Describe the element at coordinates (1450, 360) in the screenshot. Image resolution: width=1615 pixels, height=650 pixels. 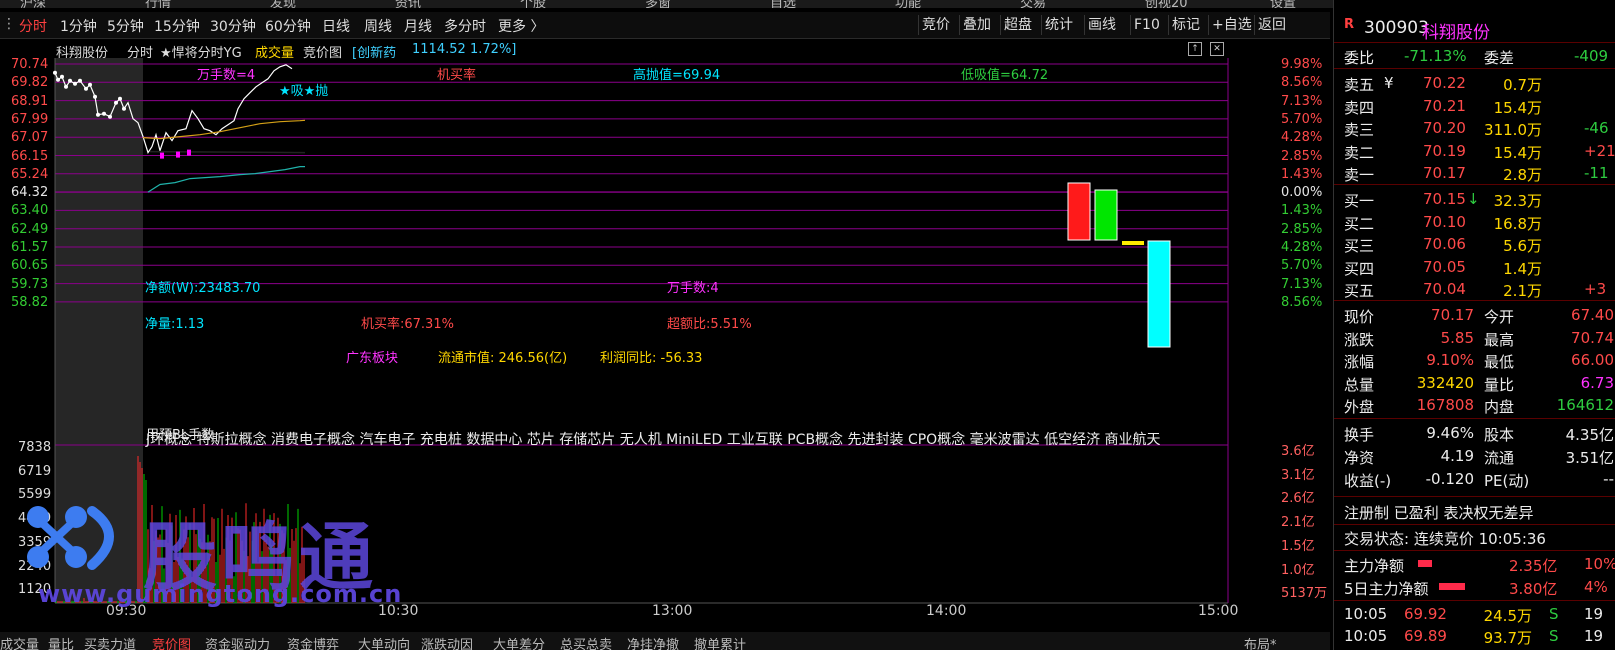
I see `quote-value: 9.10%` at that location.